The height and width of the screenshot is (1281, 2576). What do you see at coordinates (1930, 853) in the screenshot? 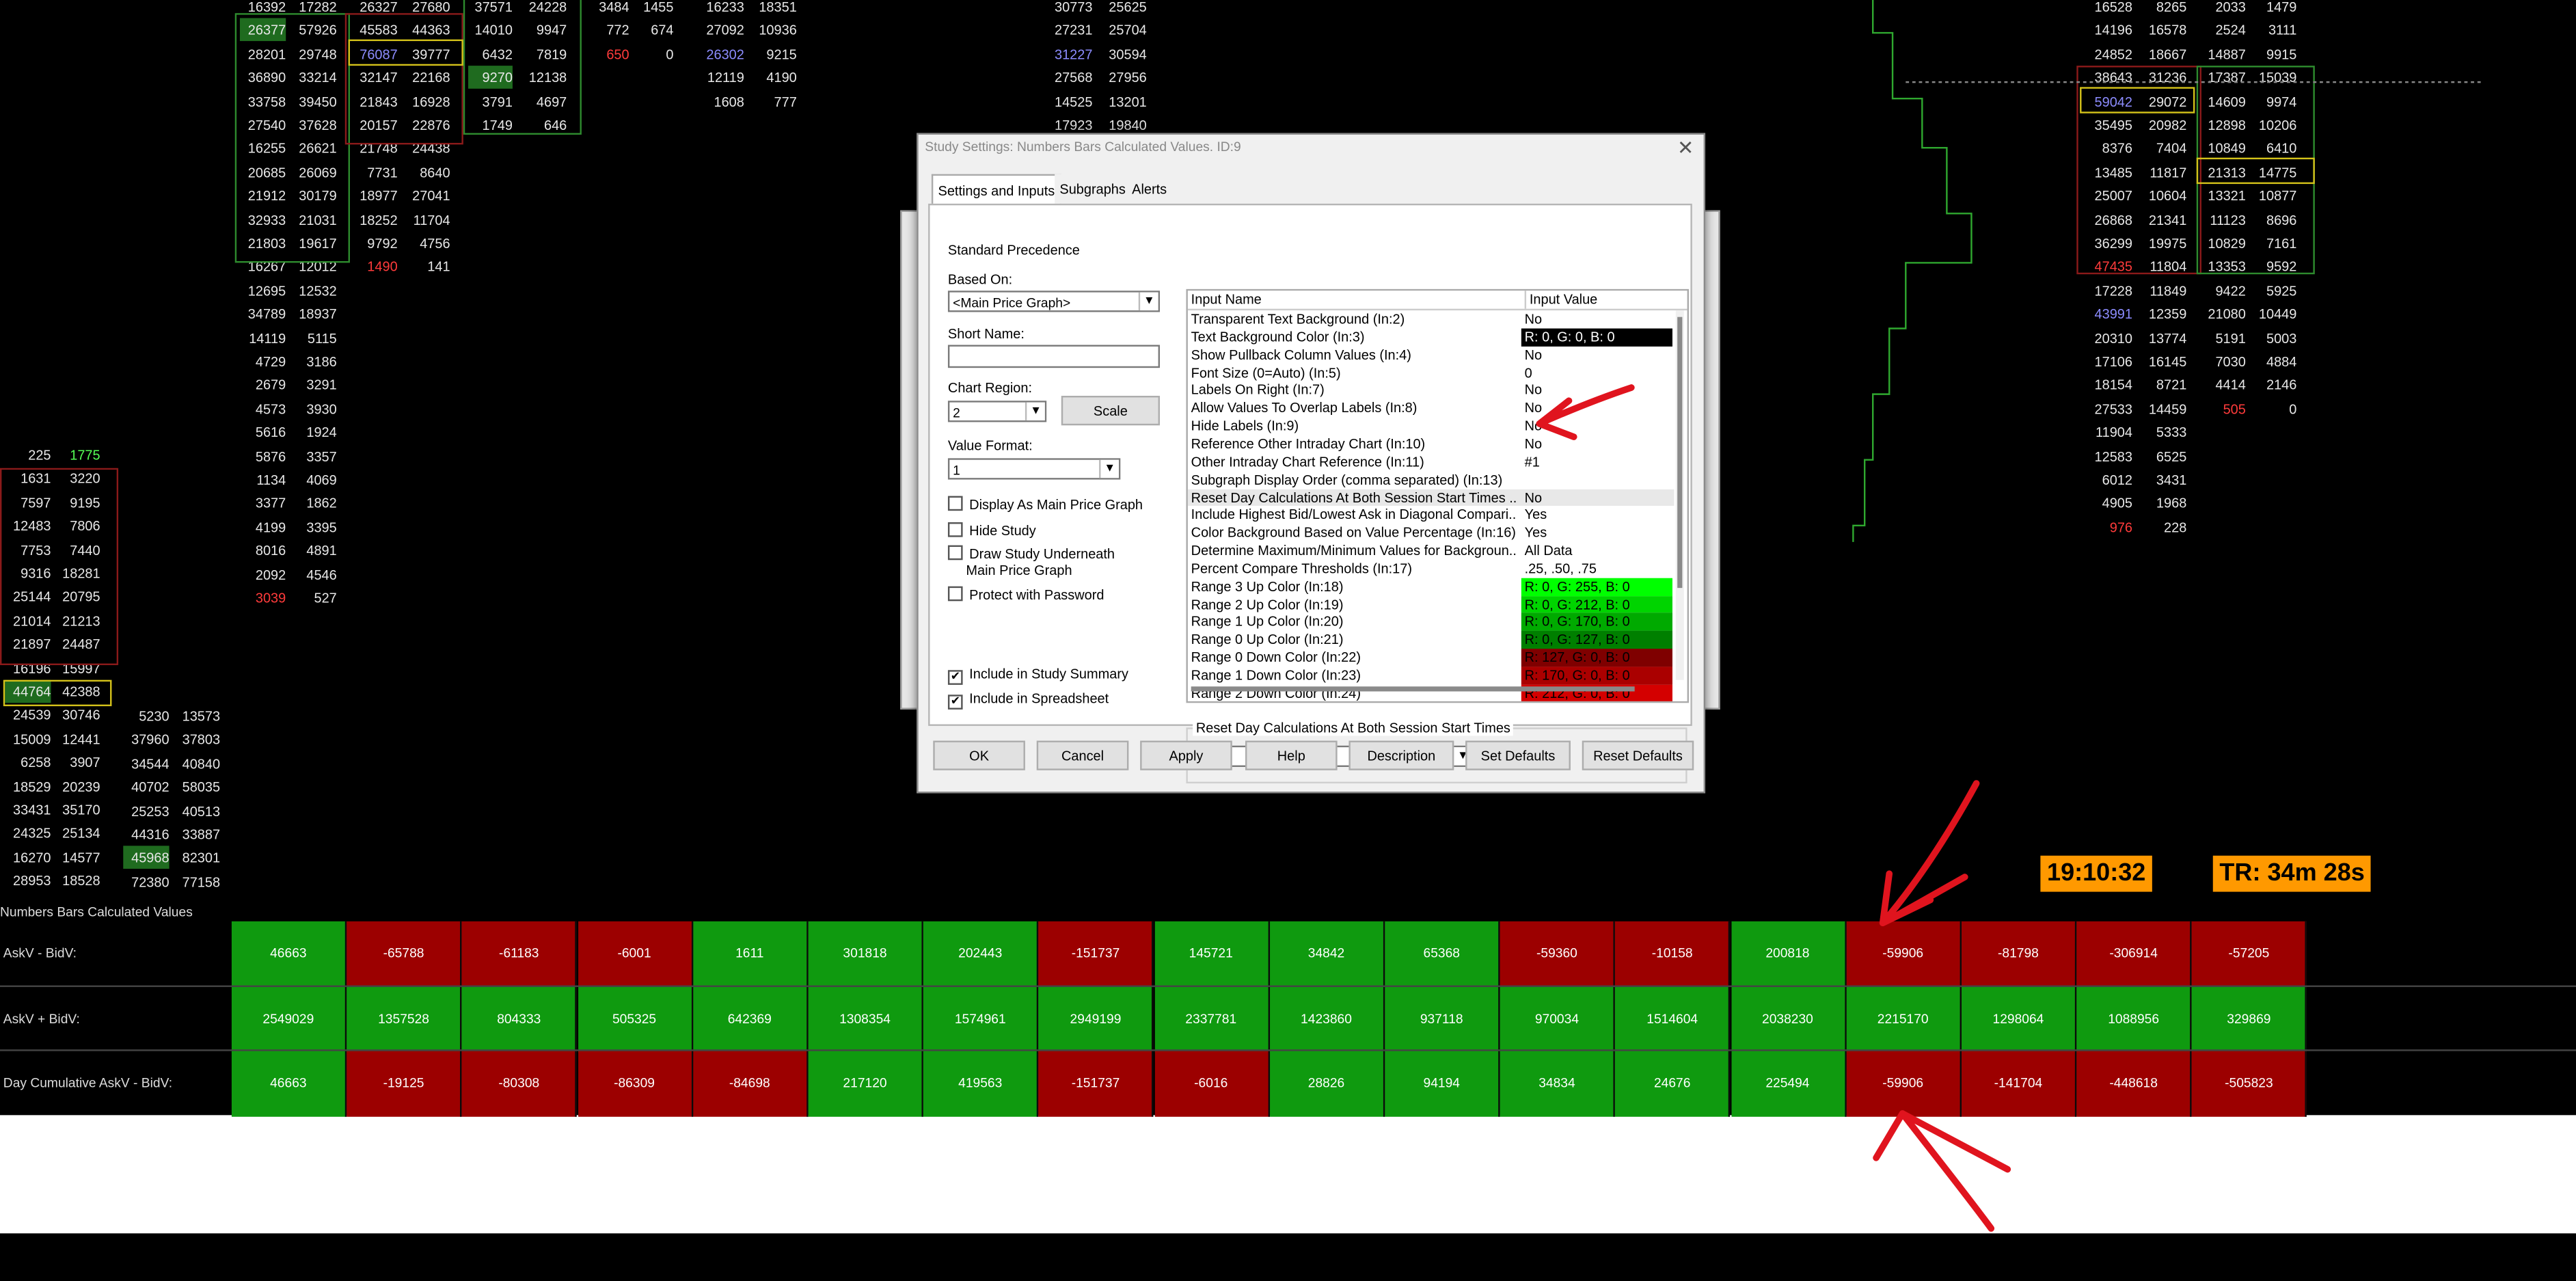
I see `annotation-arrow-upper` at bounding box center [1930, 853].